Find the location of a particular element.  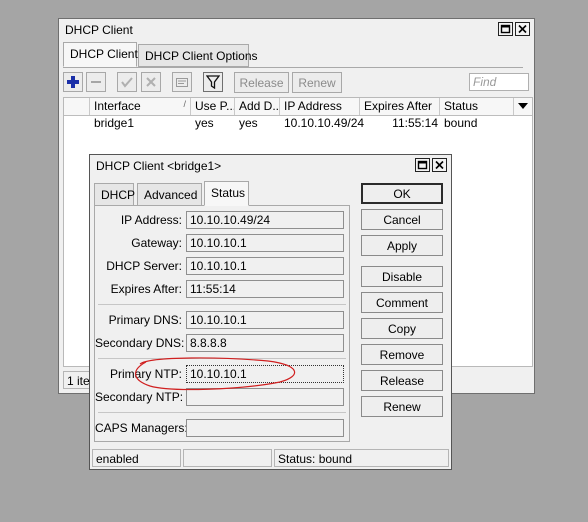

copy-button: Copy is located at coordinates (402, 328).